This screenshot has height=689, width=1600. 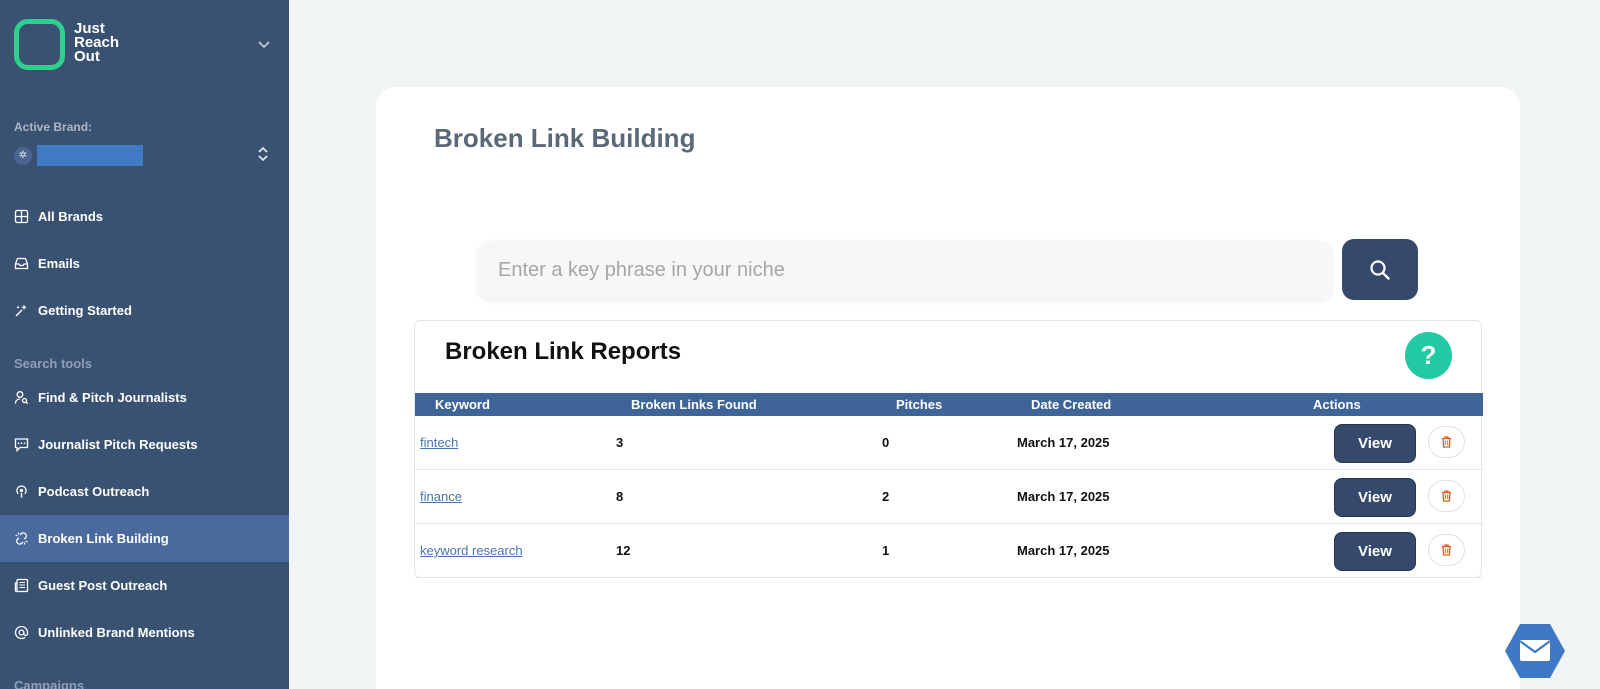 What do you see at coordinates (563, 351) in the screenshot?
I see `reports-title: Broken Link Reports` at bounding box center [563, 351].